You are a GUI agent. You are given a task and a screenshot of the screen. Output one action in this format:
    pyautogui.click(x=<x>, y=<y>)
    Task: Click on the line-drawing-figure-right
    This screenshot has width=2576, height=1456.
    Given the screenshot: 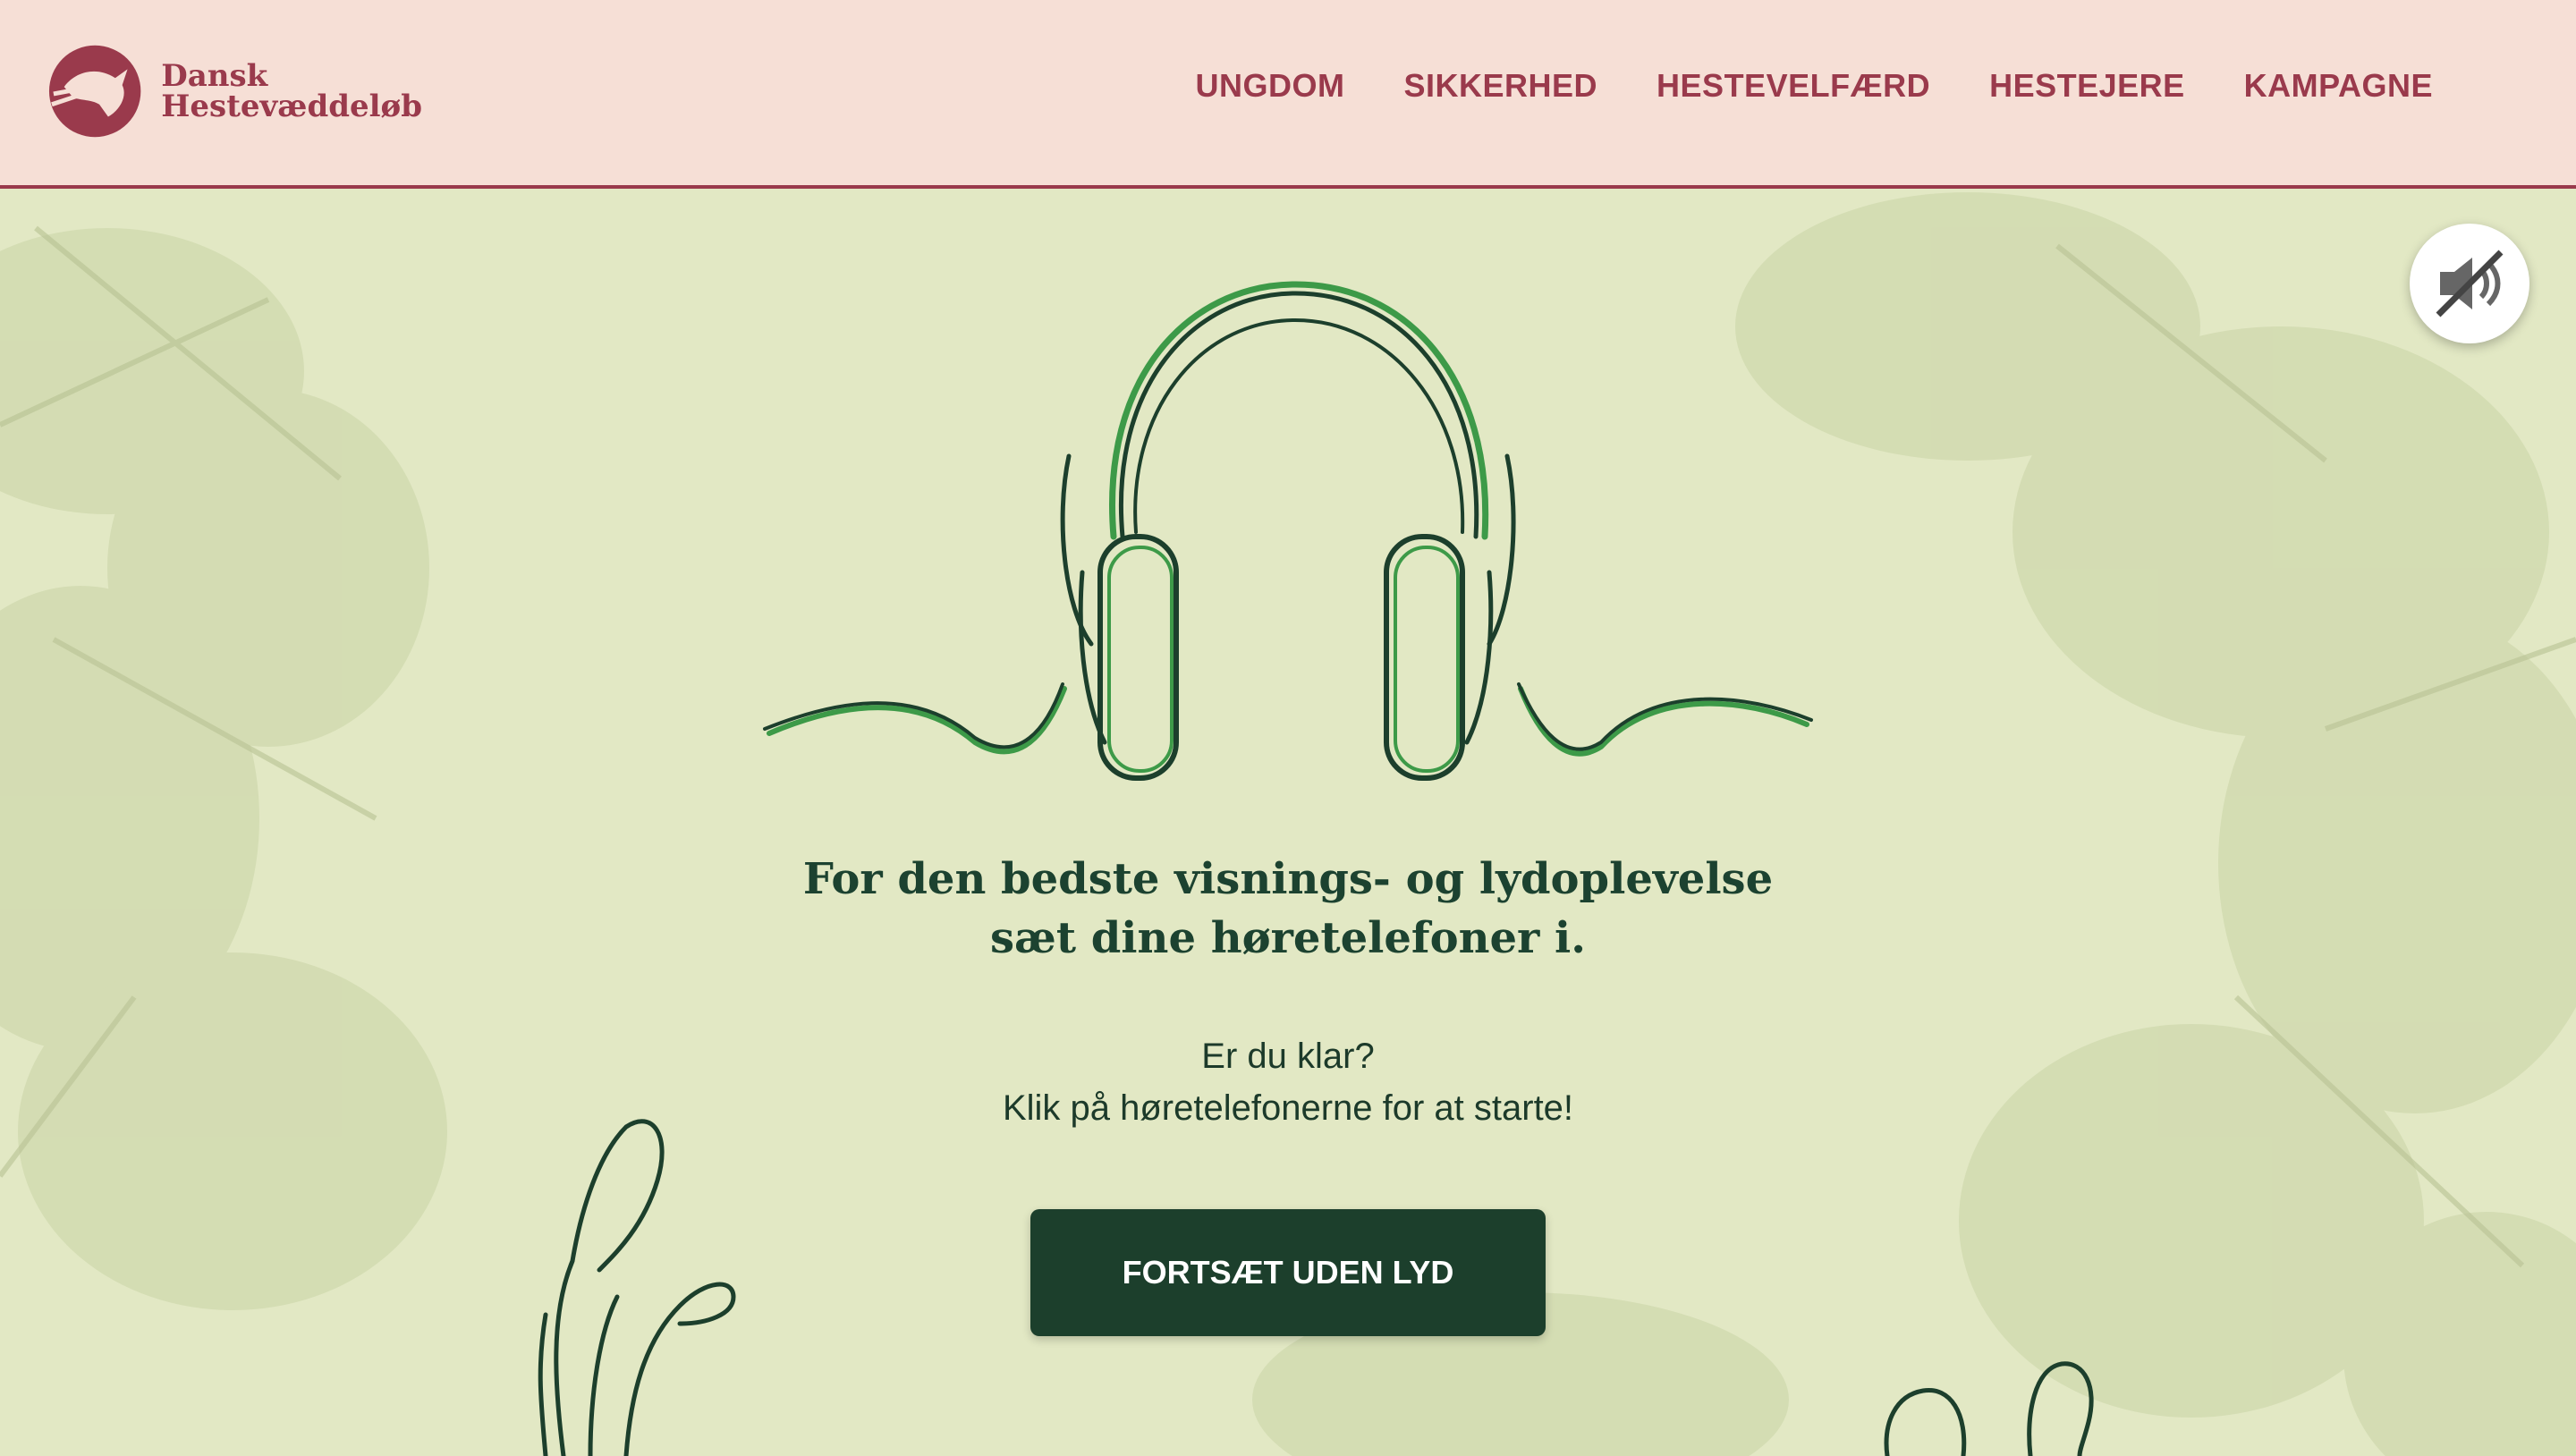 What is the action you would take?
    pyautogui.click(x=1989, y=1408)
    